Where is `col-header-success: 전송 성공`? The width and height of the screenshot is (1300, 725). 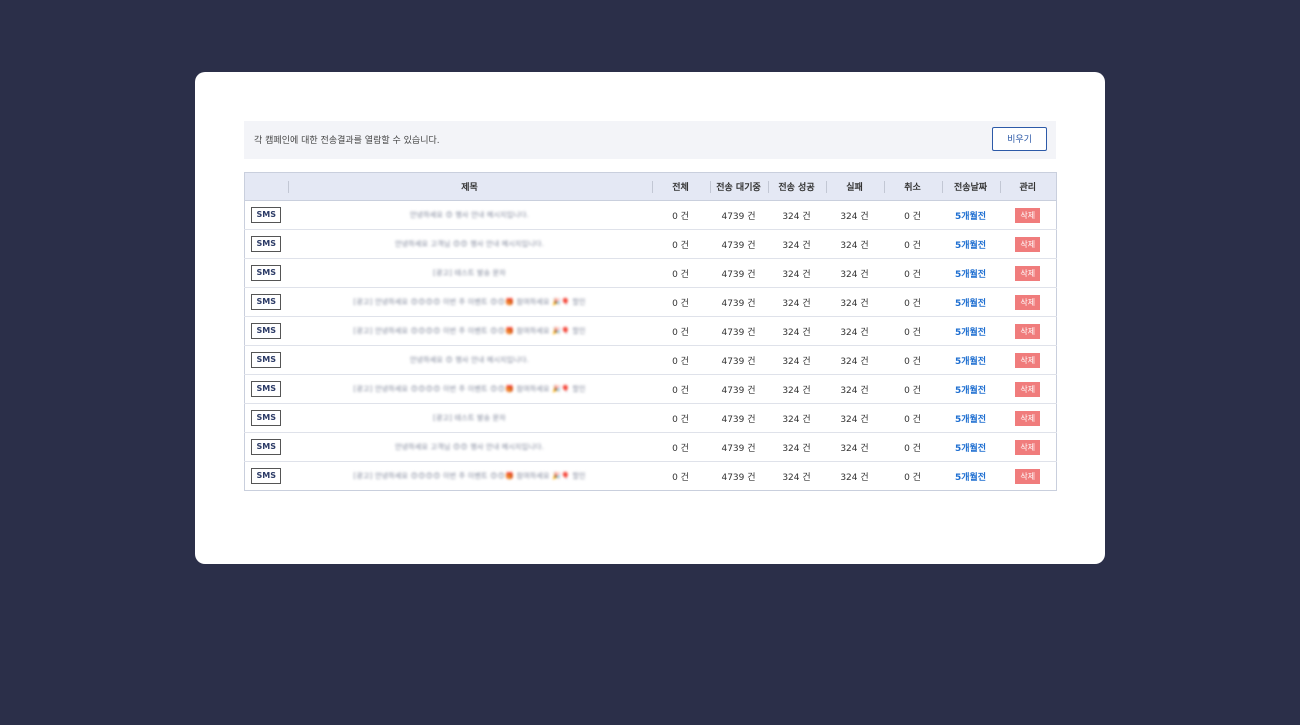 col-header-success: 전송 성공 is located at coordinates (796, 186).